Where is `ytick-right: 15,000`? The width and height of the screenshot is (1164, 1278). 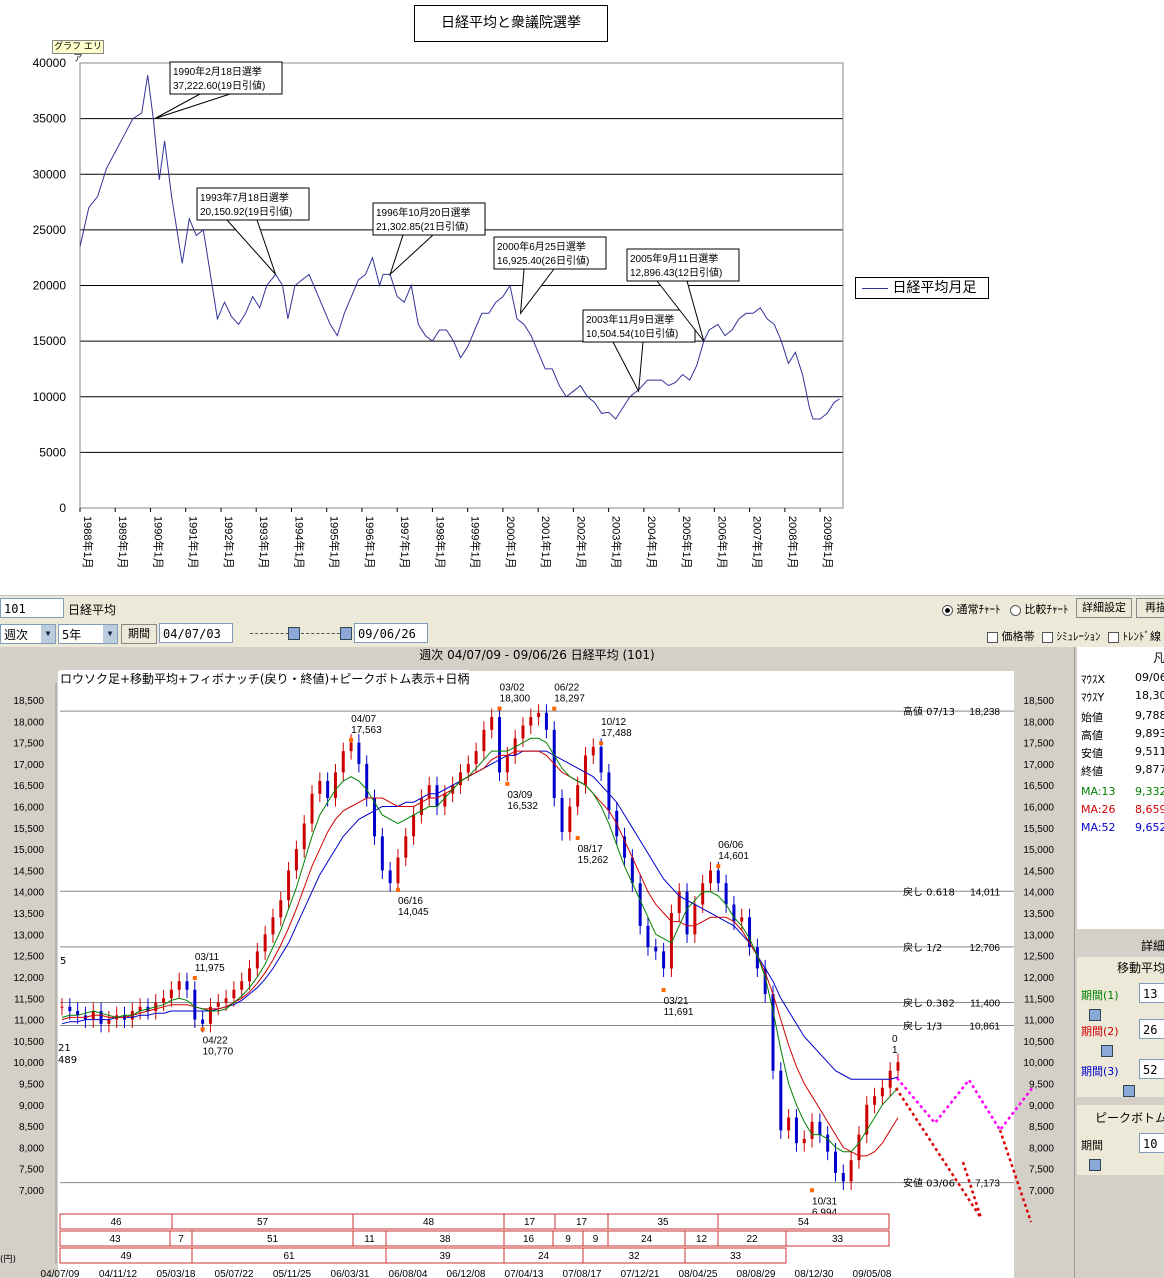 ytick-right: 15,000 is located at coordinates (1038, 850).